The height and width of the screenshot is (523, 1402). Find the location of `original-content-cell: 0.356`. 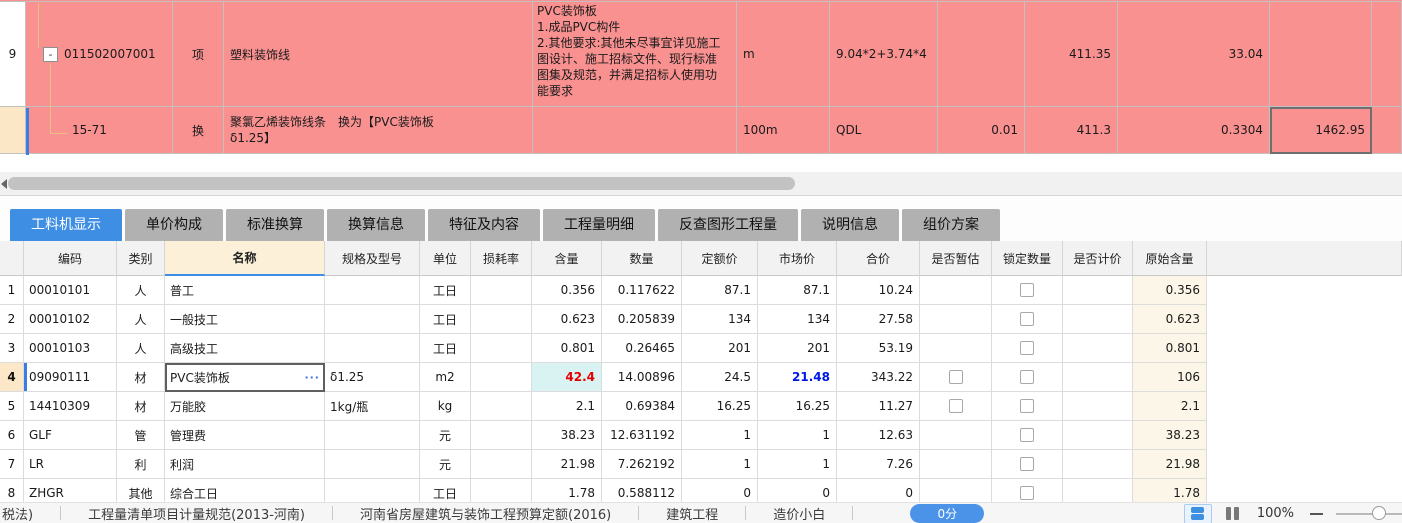

original-content-cell: 0.356 is located at coordinates (1170, 290).